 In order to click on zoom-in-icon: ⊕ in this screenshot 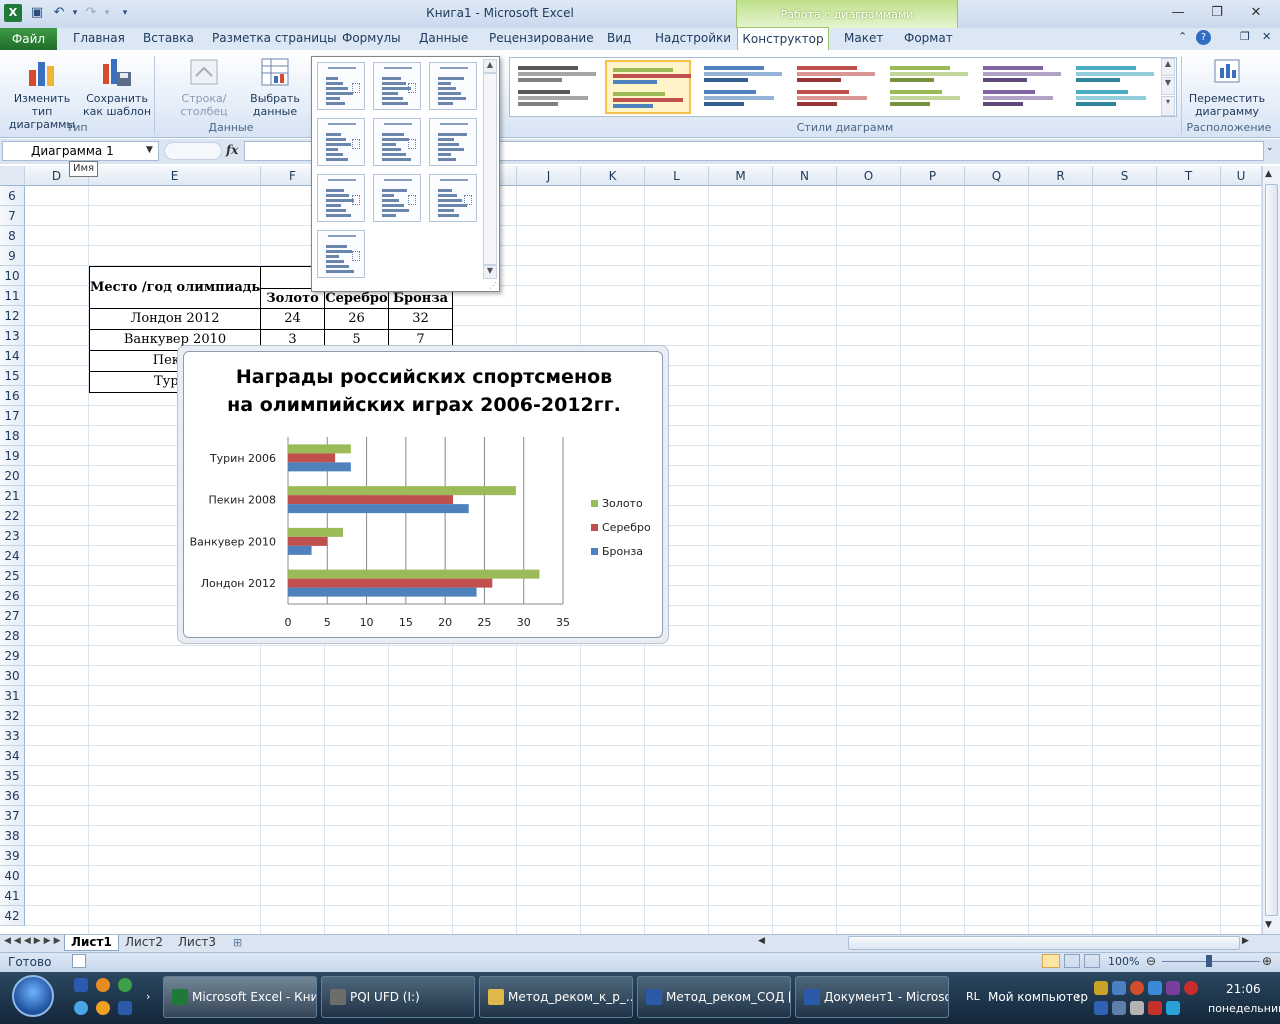, I will do `click(1267, 961)`.